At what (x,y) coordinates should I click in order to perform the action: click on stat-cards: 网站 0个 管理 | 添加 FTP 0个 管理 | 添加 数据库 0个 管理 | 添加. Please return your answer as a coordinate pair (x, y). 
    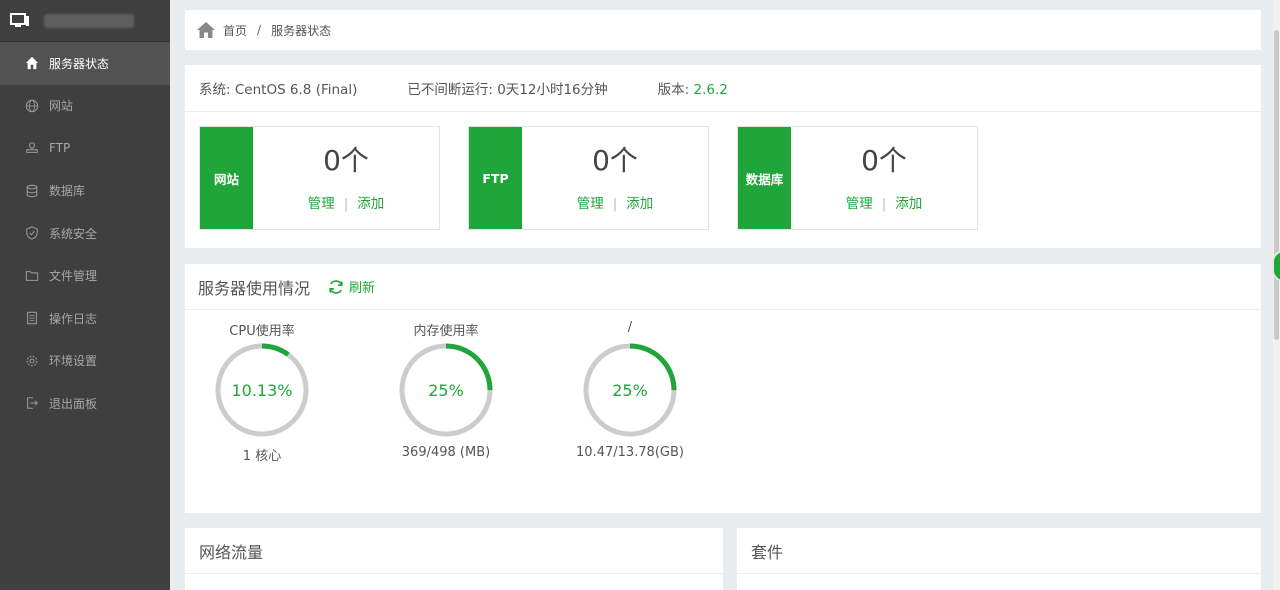
    Looking at the image, I should click on (602, 178).